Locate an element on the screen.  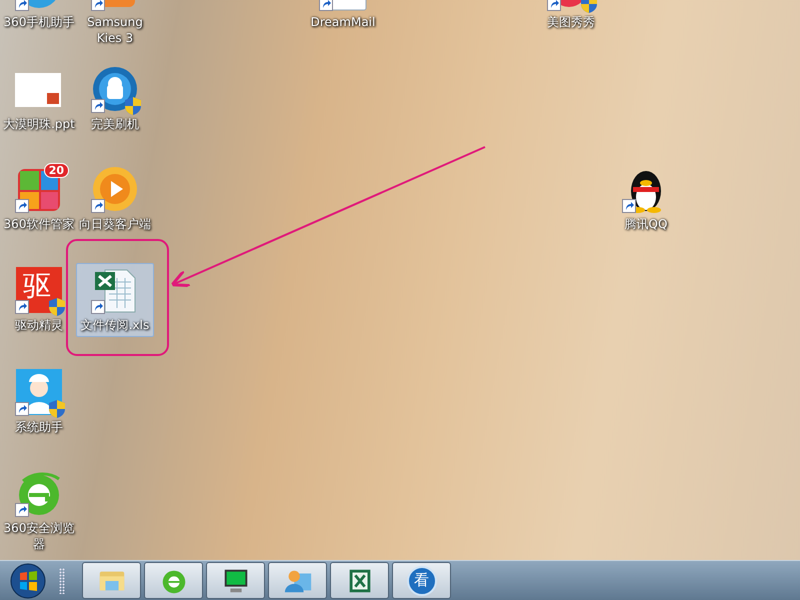
reader-app-icon: 看 is located at coordinates (421, 581).